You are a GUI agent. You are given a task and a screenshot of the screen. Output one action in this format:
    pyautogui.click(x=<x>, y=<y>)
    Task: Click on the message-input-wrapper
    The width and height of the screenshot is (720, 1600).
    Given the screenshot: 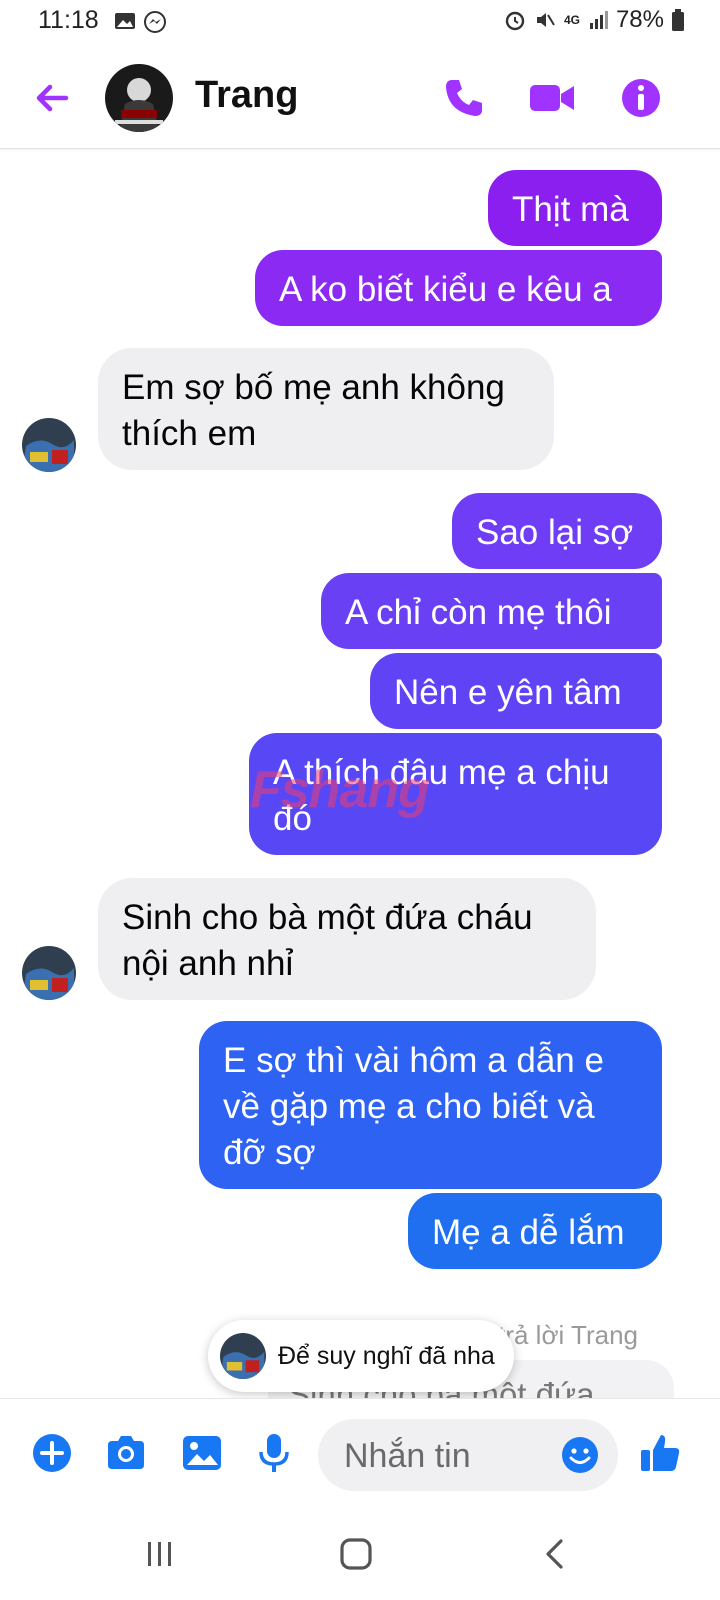 What is the action you would take?
    pyautogui.click(x=468, y=1455)
    